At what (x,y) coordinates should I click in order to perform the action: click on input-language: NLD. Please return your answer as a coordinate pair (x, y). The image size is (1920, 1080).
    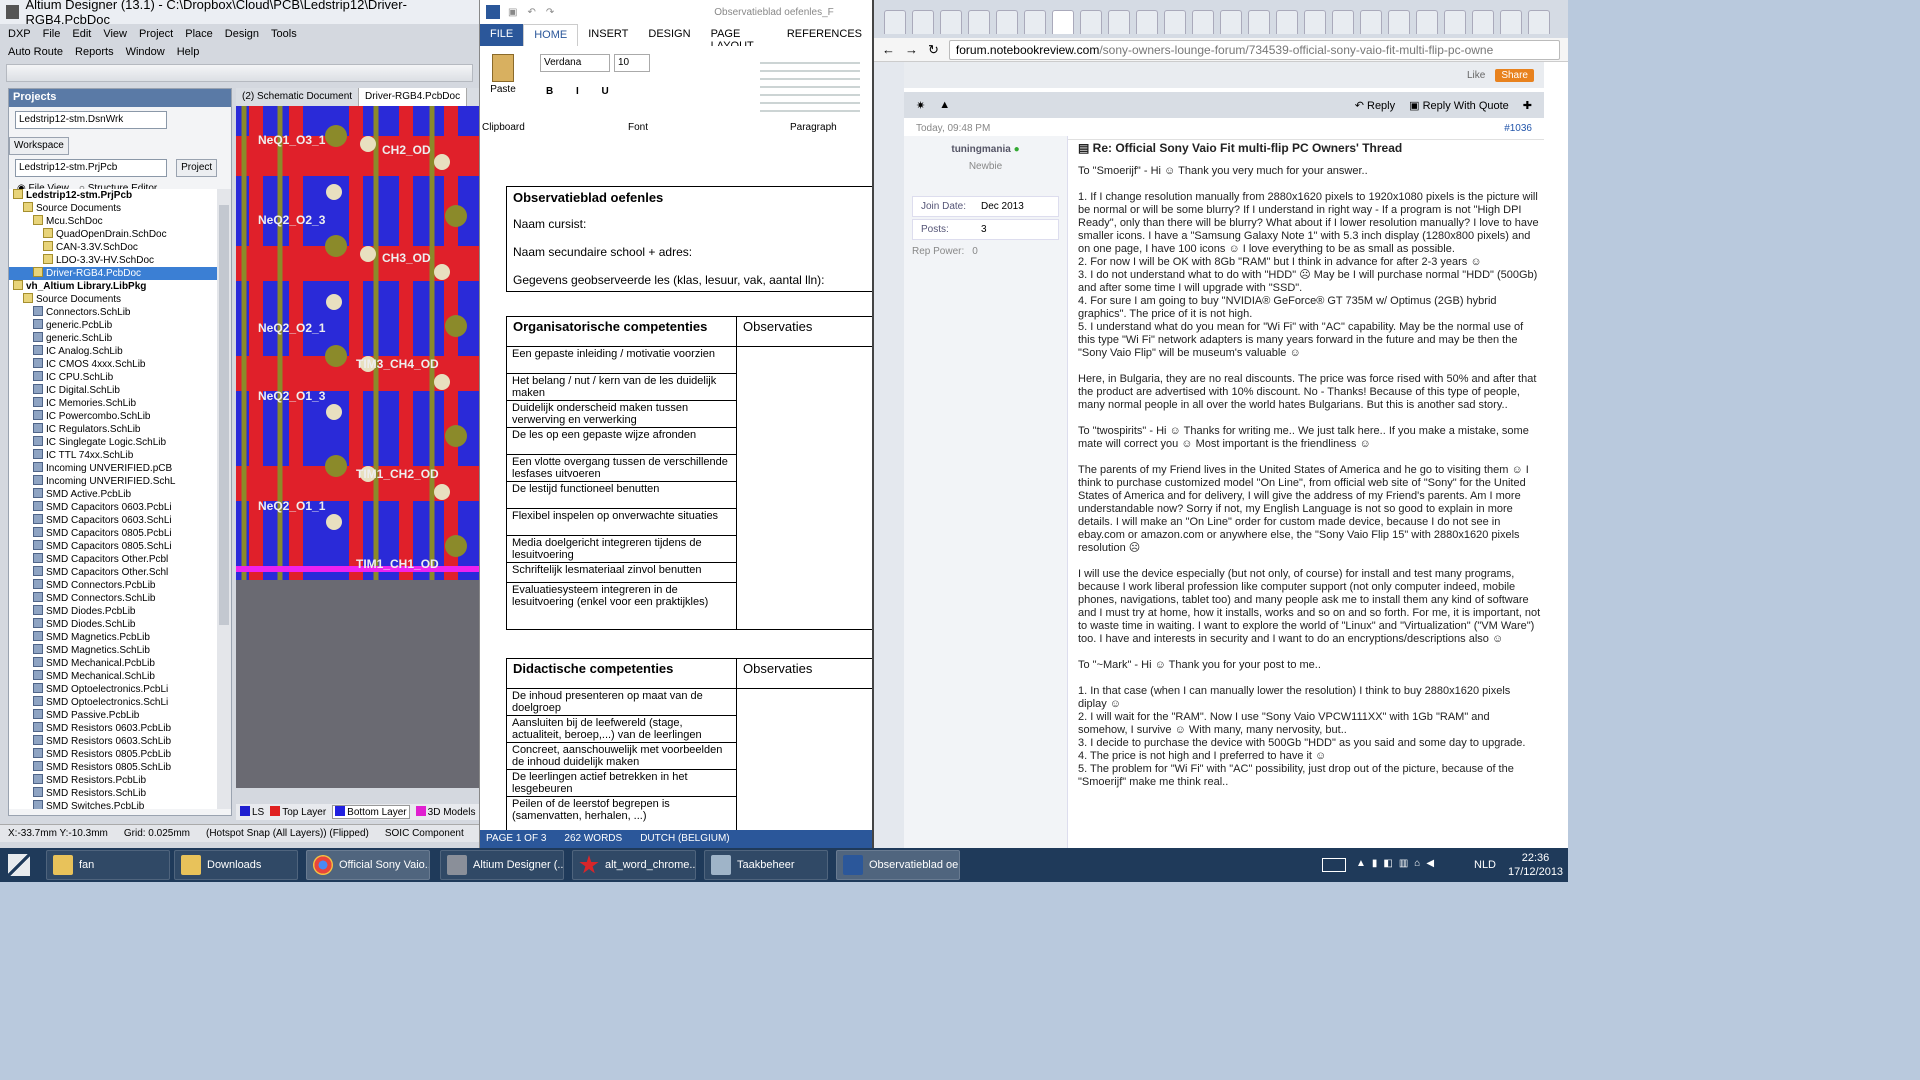
    Looking at the image, I should click on (1485, 865).